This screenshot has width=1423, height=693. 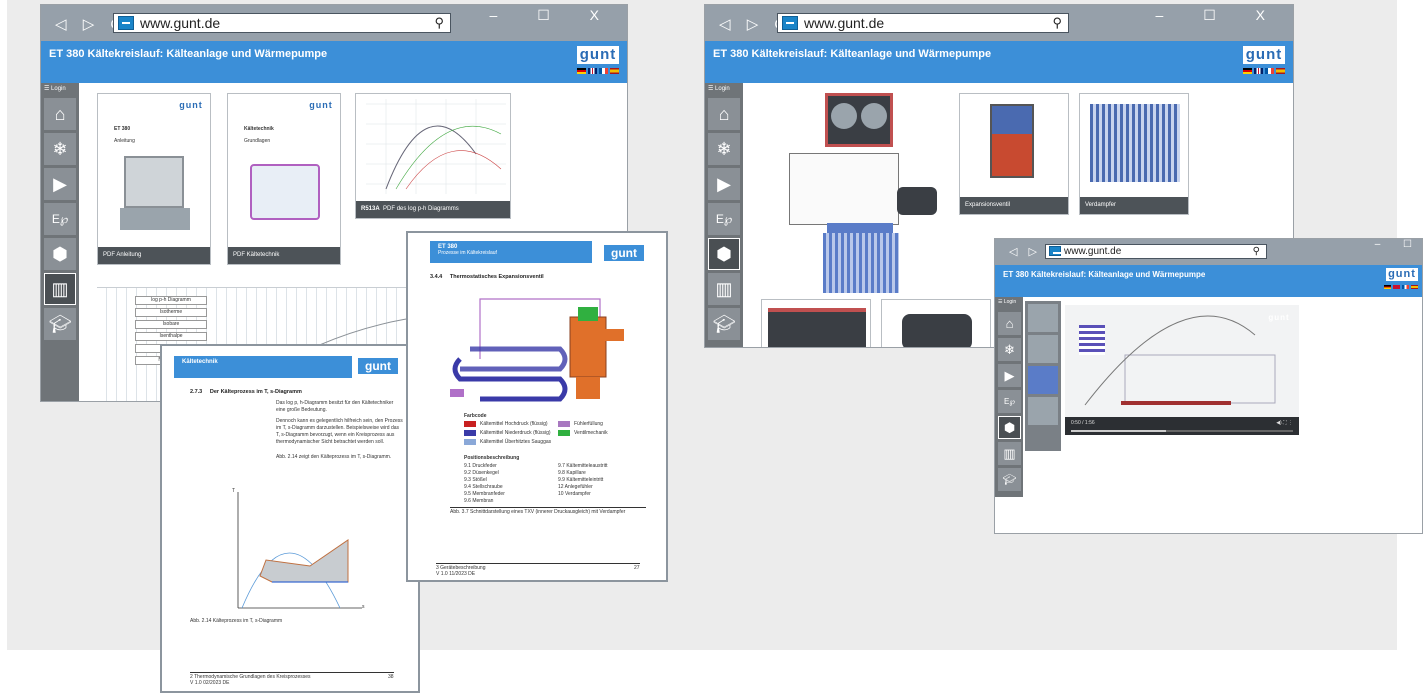 I want to click on condenser-image, so click(x=817, y=327).